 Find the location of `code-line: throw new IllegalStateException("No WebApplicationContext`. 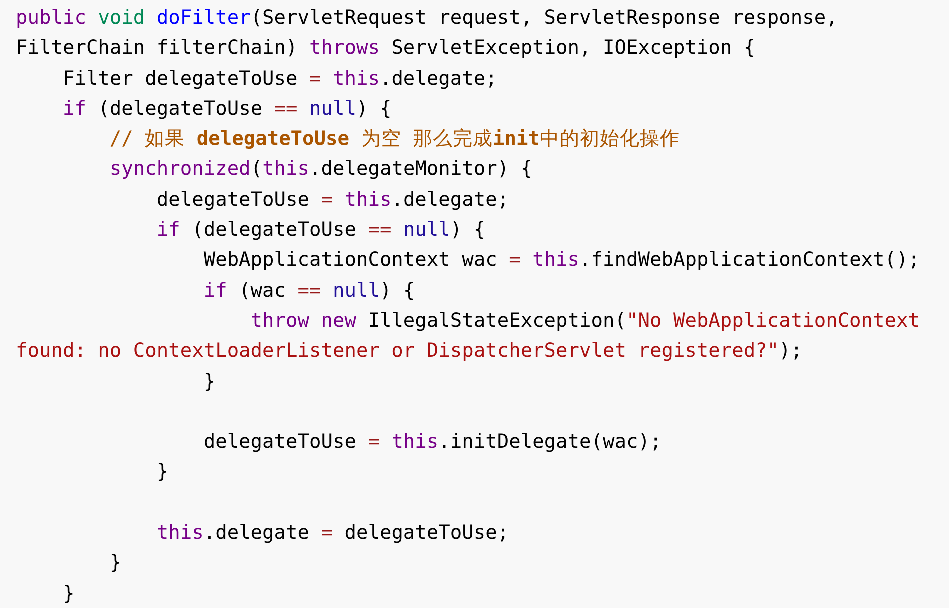

code-line: throw new IllegalStateException("No WebApplicationContext is located at coordinates (585, 321).